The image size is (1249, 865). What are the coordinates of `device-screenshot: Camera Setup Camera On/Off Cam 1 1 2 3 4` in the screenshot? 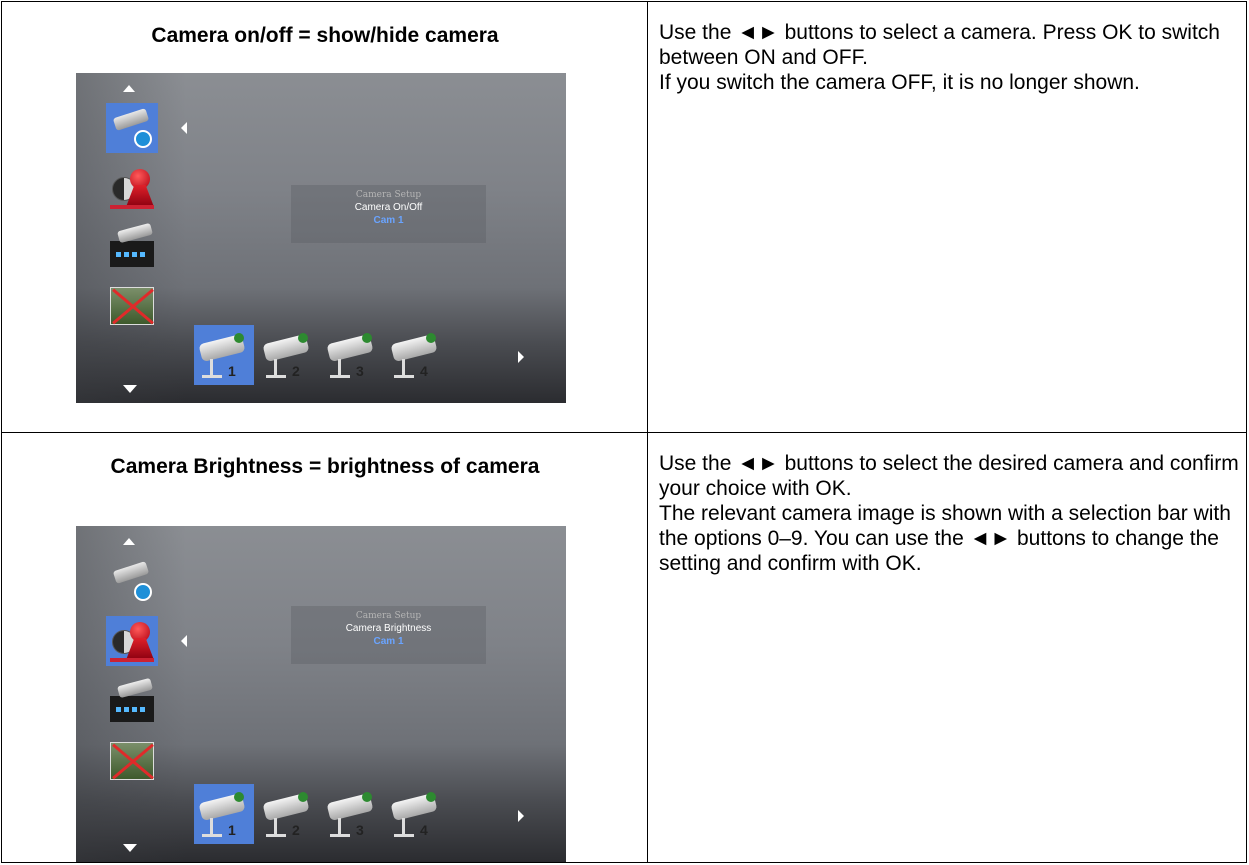 It's located at (321, 238).